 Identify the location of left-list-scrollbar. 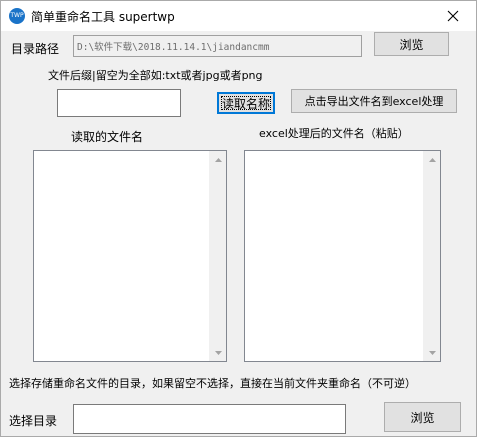
(217, 256).